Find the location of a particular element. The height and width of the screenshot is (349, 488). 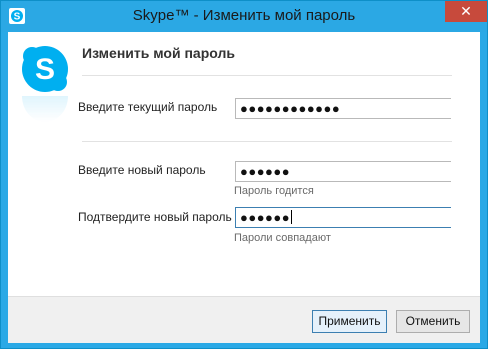

close-icon: ✕ is located at coordinates (466, 11).